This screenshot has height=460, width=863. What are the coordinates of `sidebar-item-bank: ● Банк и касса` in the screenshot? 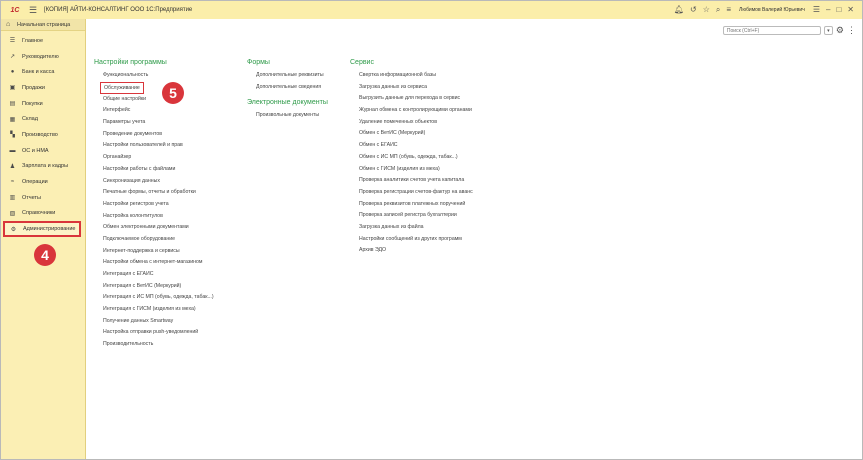 It's located at (43, 72).